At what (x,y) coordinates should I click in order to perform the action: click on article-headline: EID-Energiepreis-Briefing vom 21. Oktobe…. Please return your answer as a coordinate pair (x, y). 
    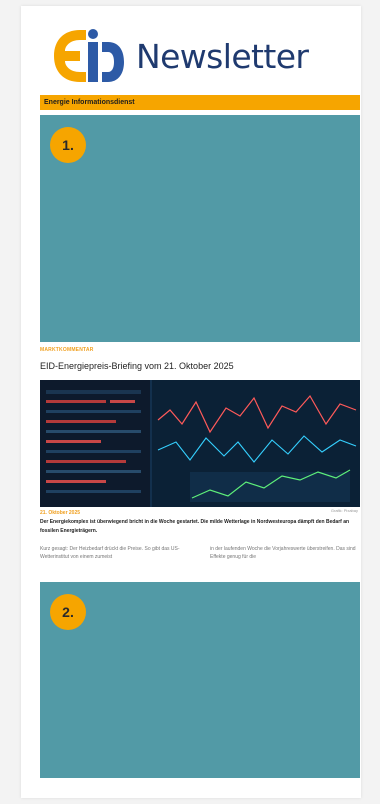
    Looking at the image, I should click on (200, 366).